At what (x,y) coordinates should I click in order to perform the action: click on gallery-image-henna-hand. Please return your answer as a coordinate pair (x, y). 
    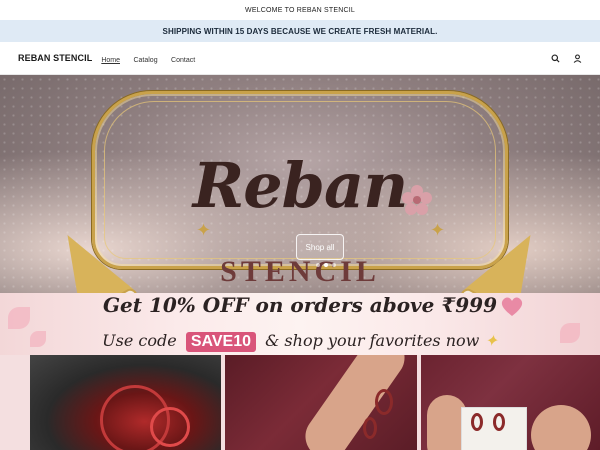
    Looking at the image, I should click on (126, 402).